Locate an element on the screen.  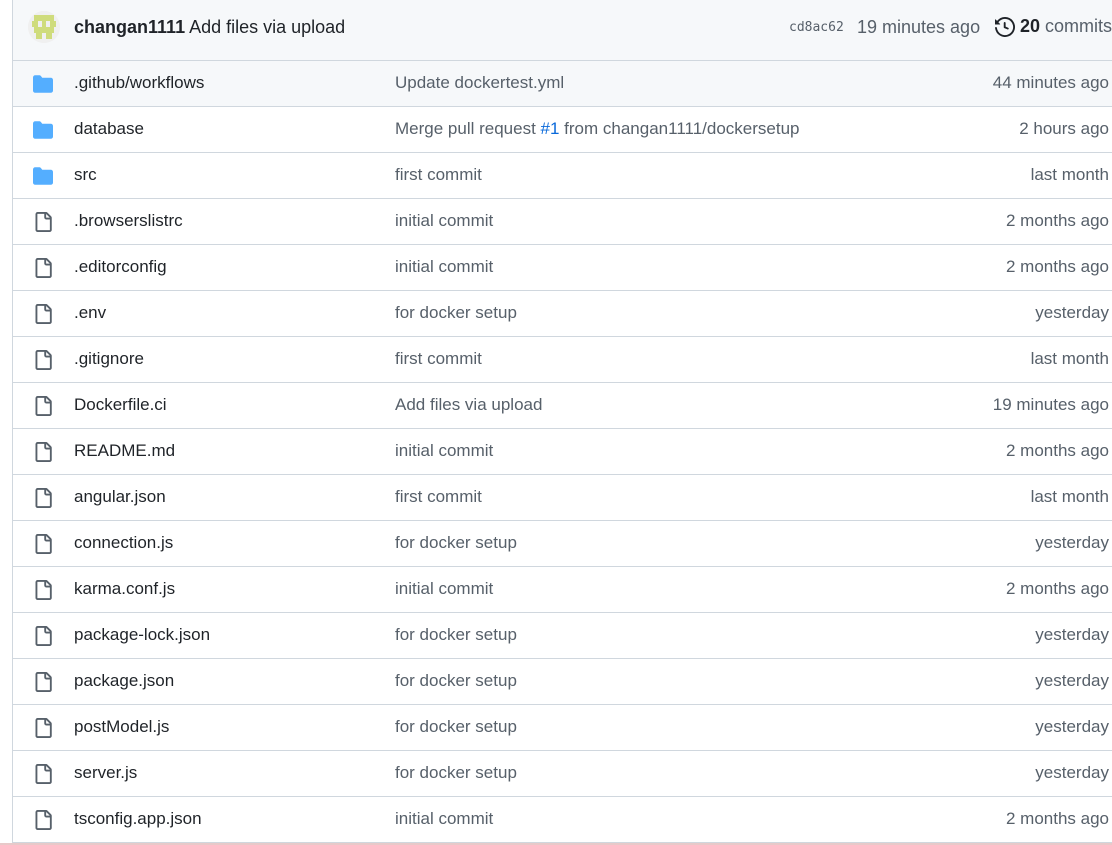
file-name-link: README.md is located at coordinates (124, 451).